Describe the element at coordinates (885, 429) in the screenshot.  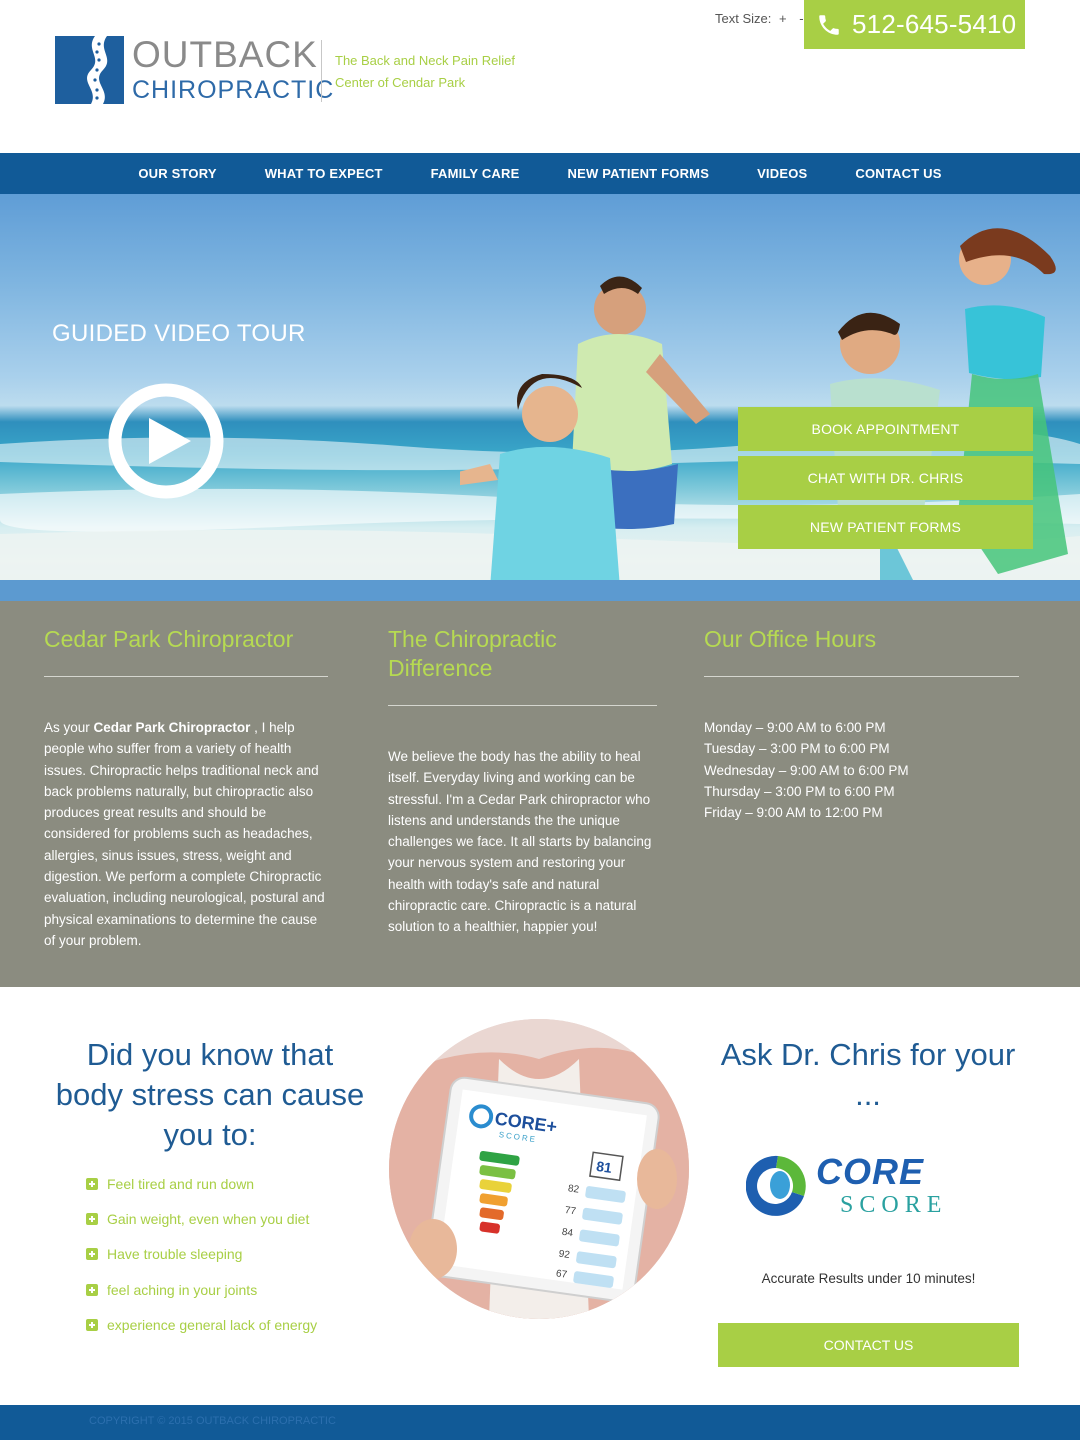
I see `book-appointment-button: BOOK APPOINTMENT` at that location.